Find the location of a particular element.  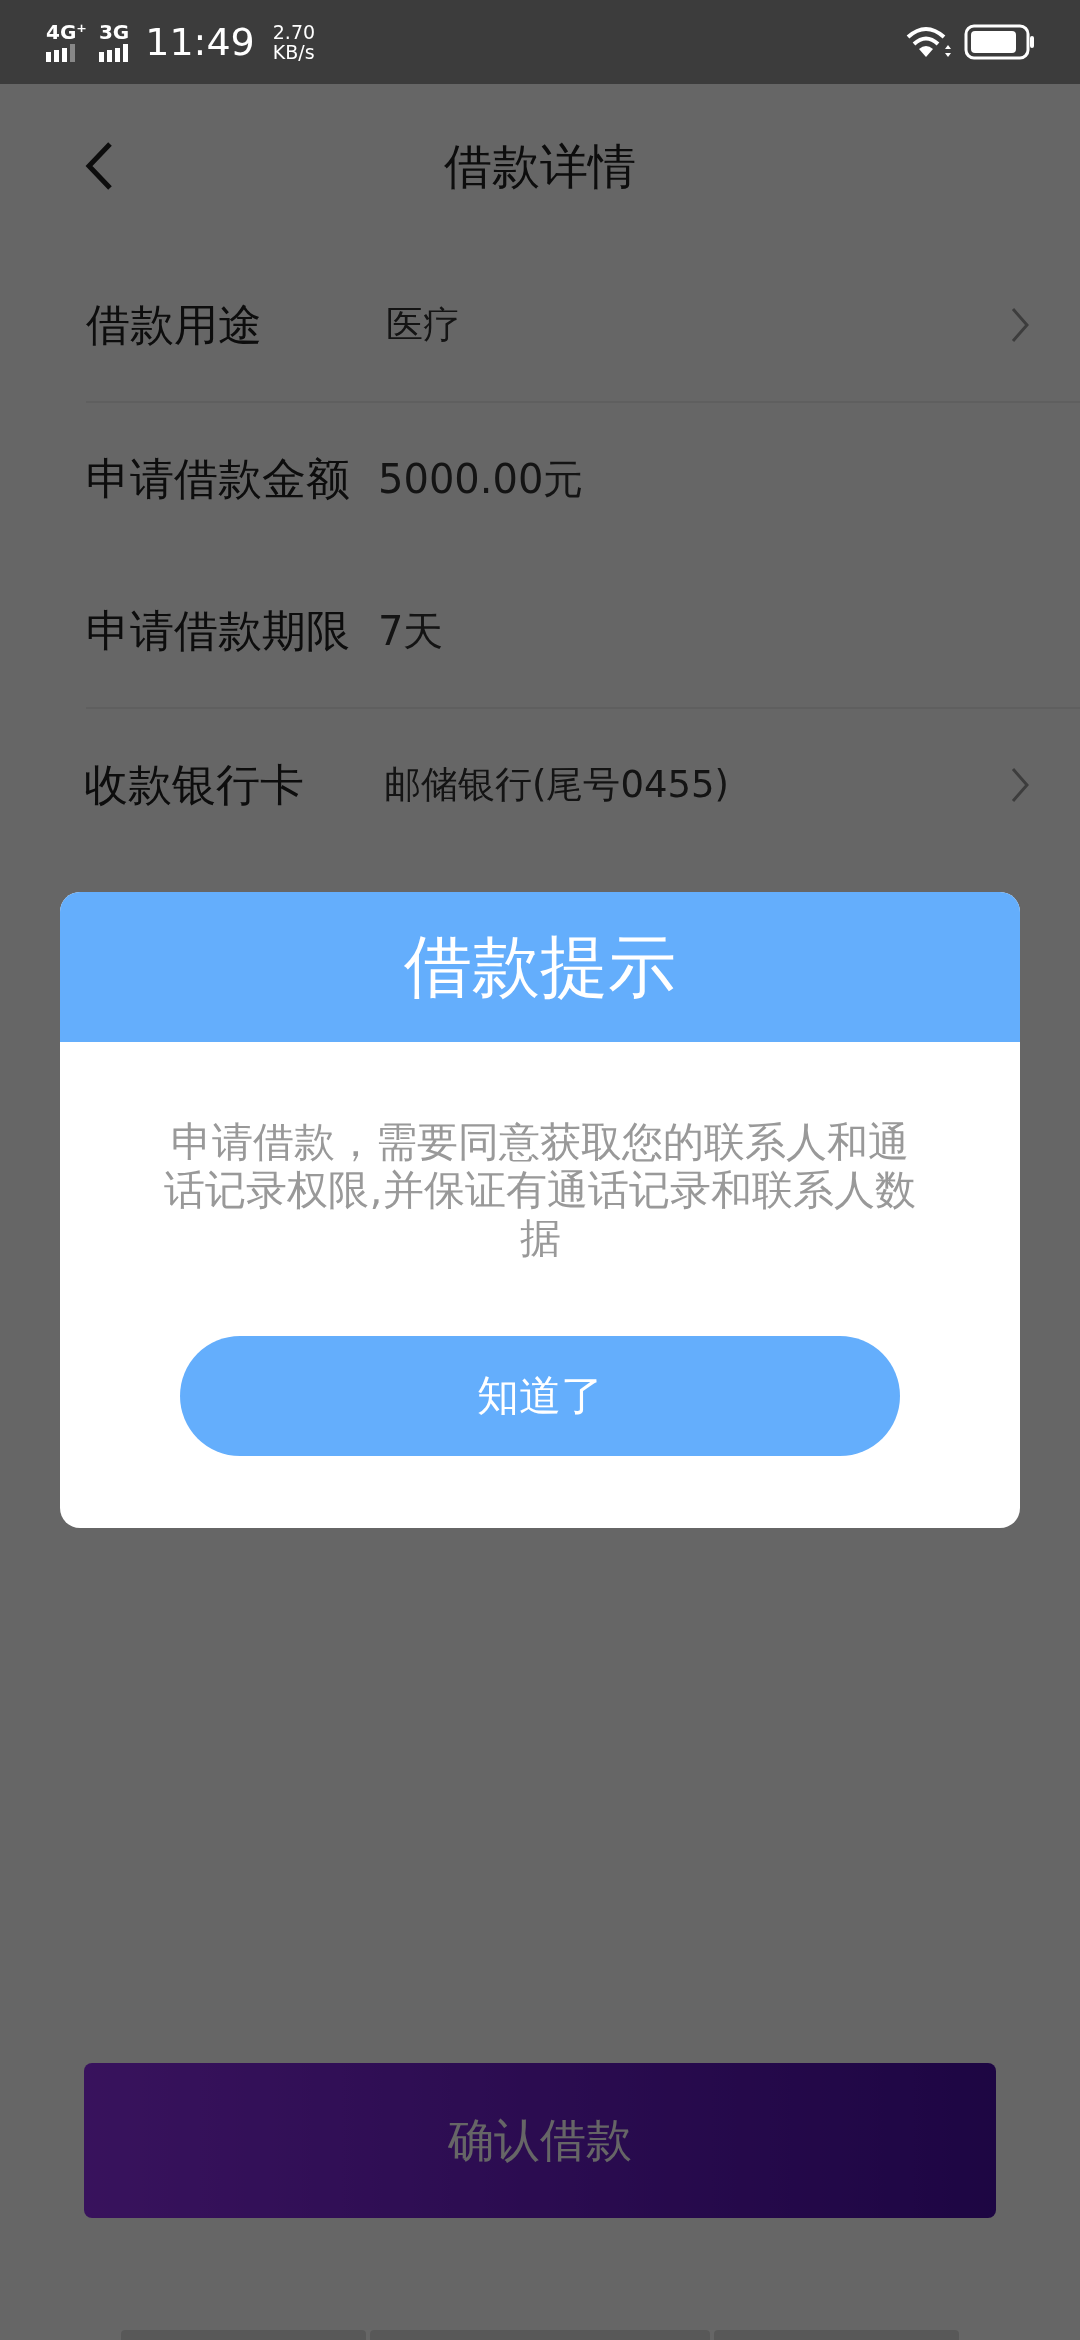

list-row: 收款银行卡 邮储银行(尾号0455) is located at coordinates (582, 785).